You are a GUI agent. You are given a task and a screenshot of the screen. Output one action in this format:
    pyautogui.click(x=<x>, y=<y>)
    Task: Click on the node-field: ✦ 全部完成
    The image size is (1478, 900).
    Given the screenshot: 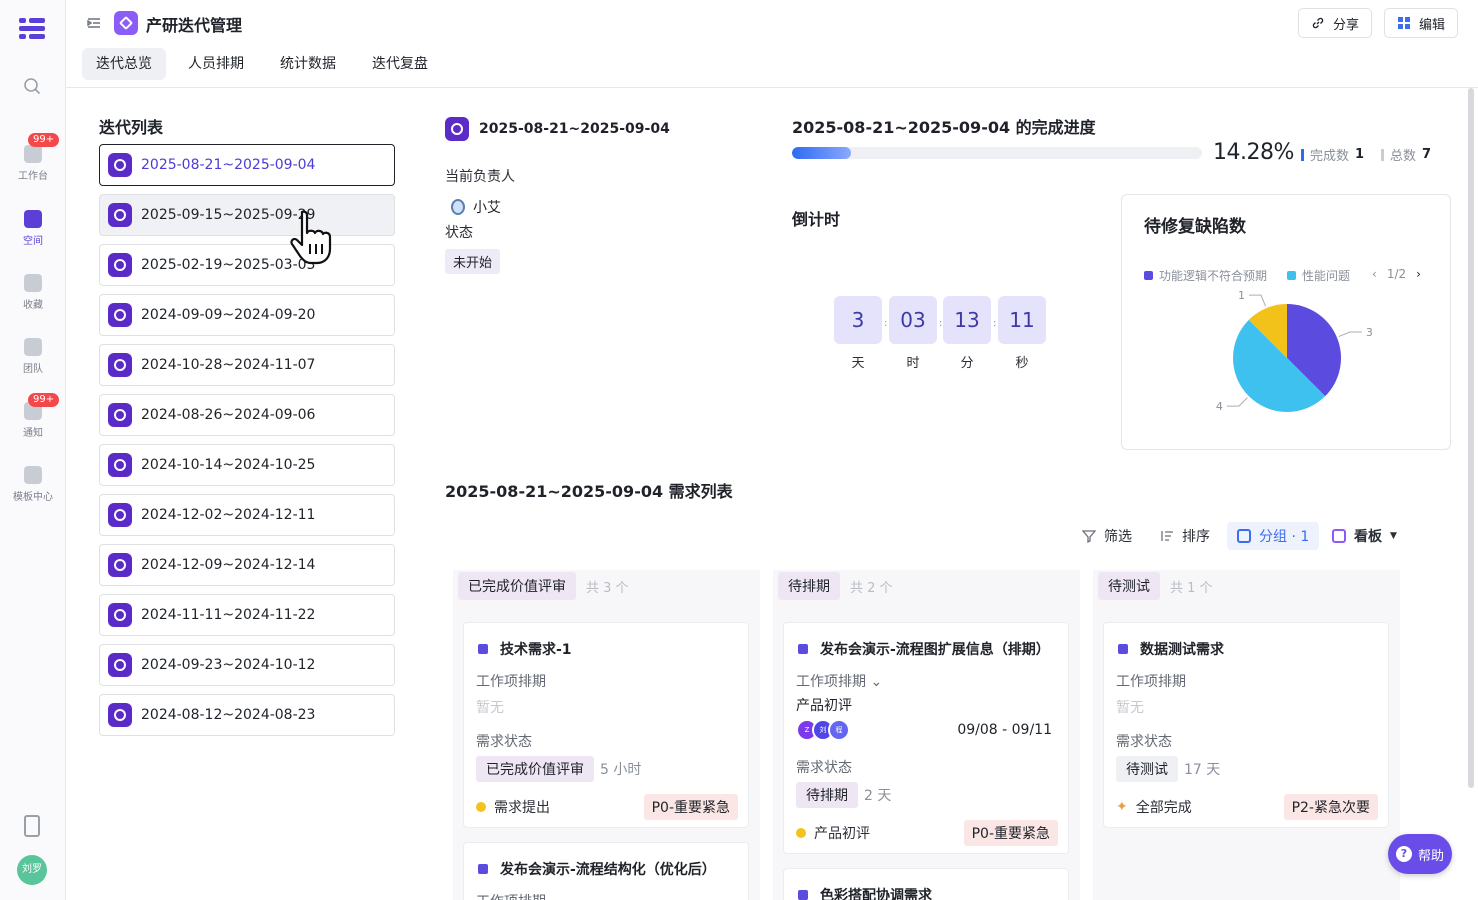 What is the action you would take?
    pyautogui.click(x=1154, y=807)
    